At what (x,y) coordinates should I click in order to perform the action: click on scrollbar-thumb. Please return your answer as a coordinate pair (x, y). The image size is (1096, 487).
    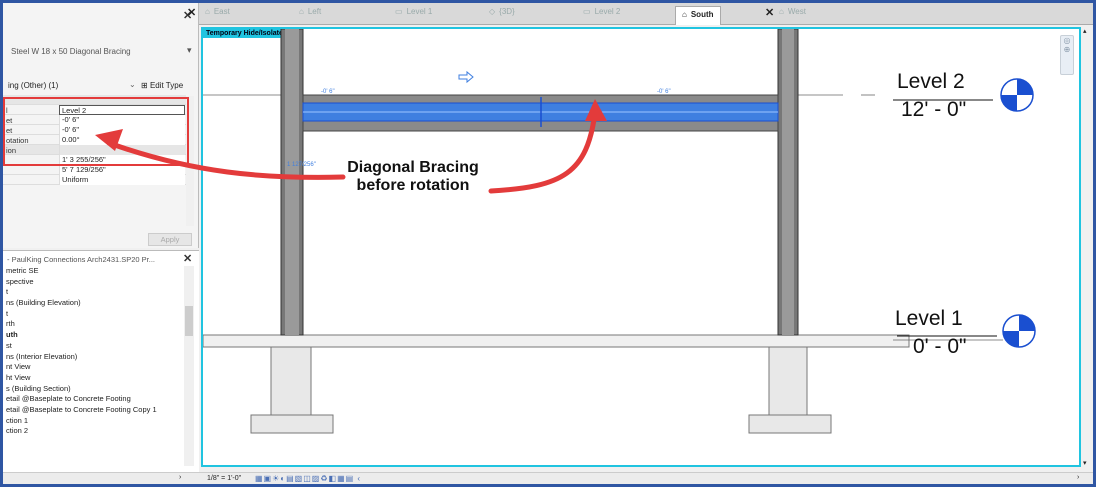
    Looking at the image, I should click on (189, 321).